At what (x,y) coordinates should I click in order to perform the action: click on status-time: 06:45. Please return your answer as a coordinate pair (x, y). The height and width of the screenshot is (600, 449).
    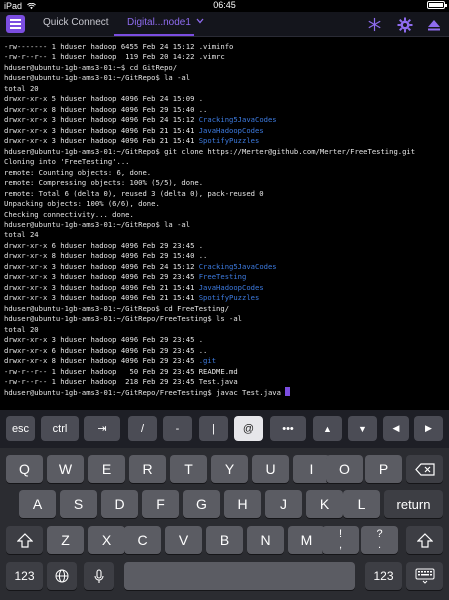
    Looking at the image, I should click on (224, 5).